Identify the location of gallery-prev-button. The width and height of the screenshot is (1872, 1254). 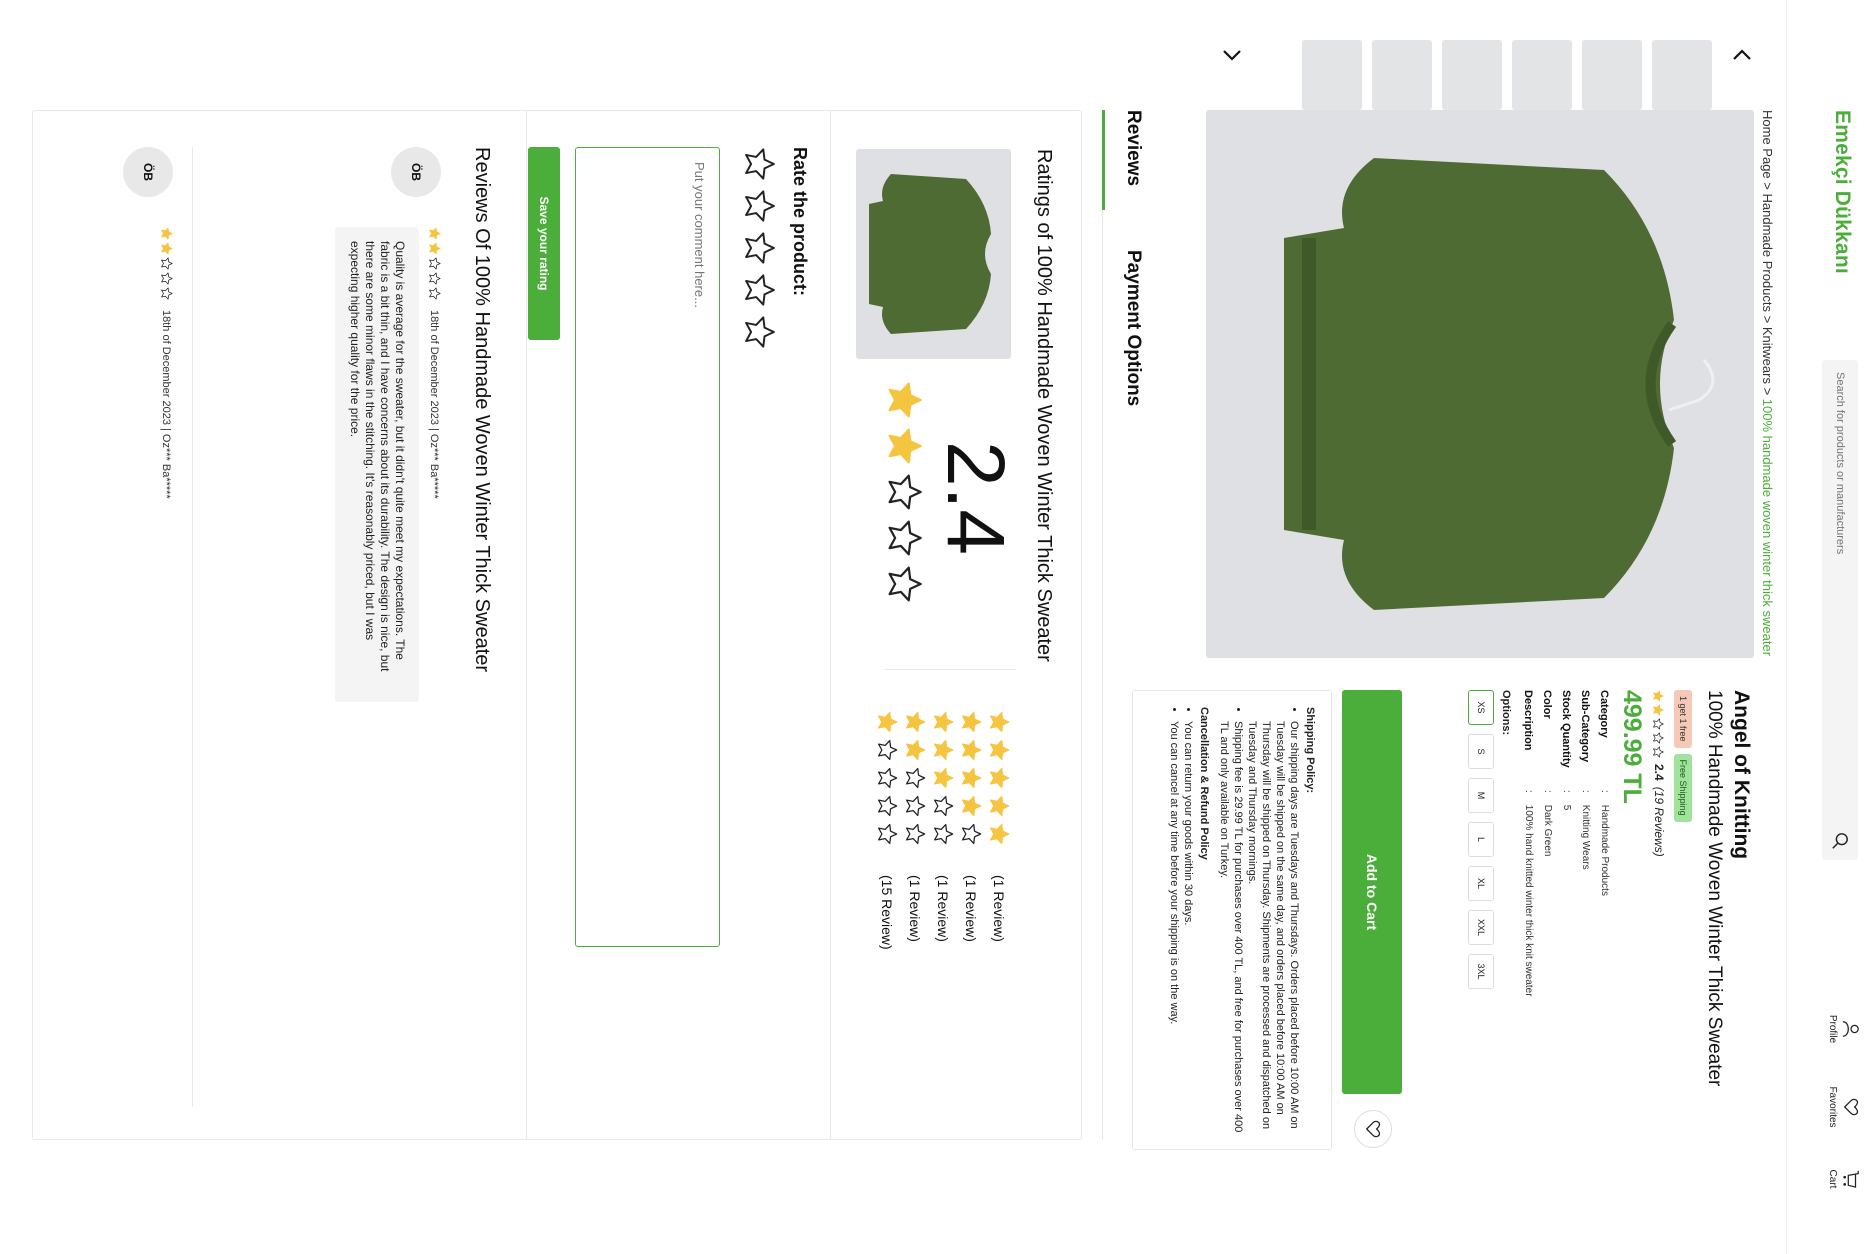
(1742, 55).